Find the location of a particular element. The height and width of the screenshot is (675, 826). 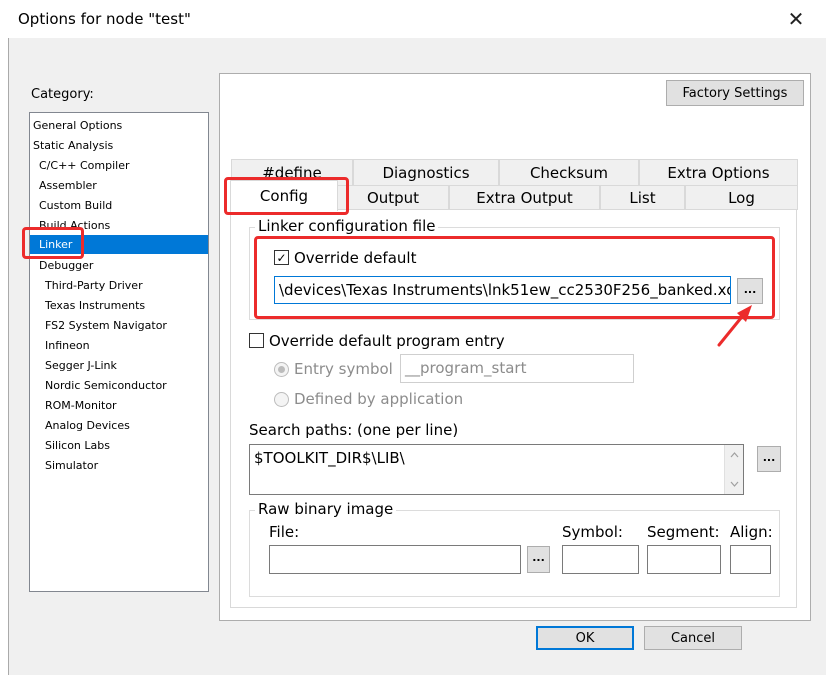

category-item-rom-monitor: ROM-Monitor is located at coordinates (119, 405).